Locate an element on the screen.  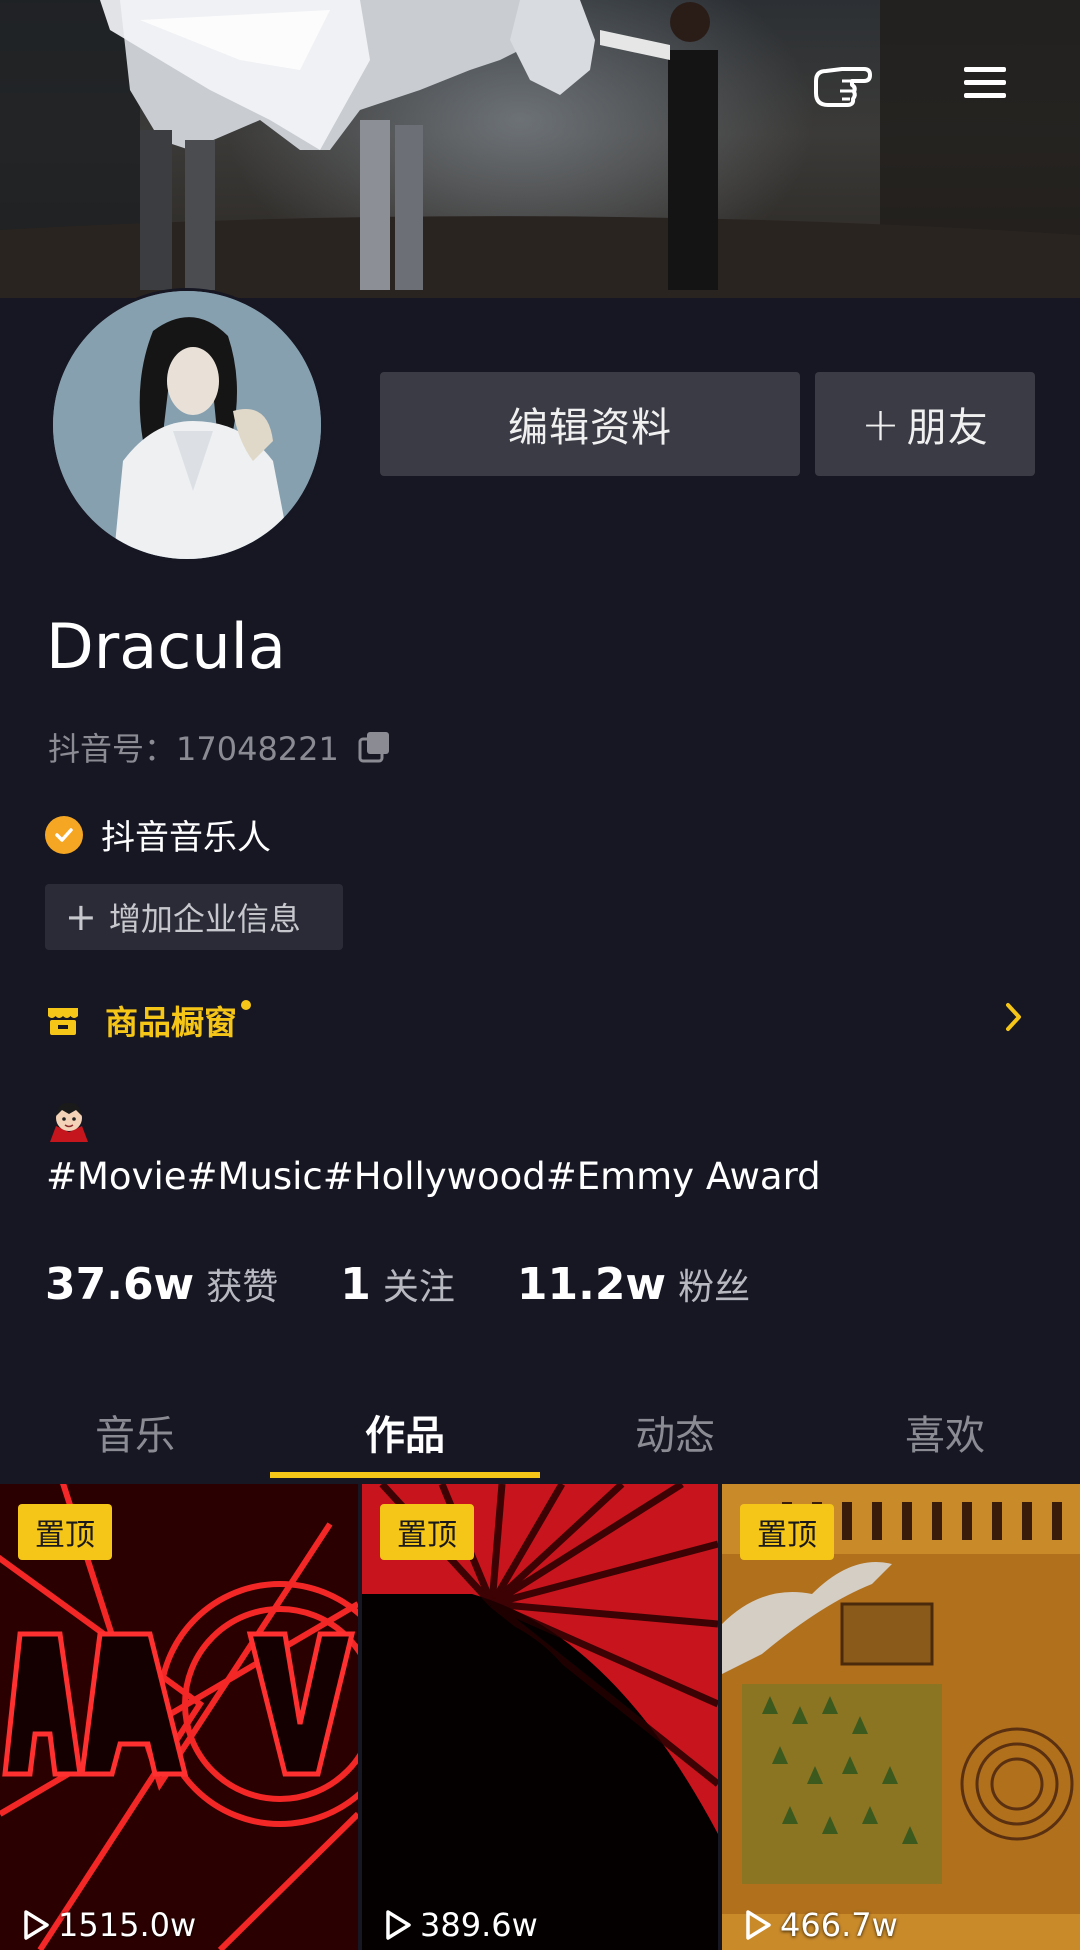
tab-activity: 动态 is located at coordinates (675, 1432).